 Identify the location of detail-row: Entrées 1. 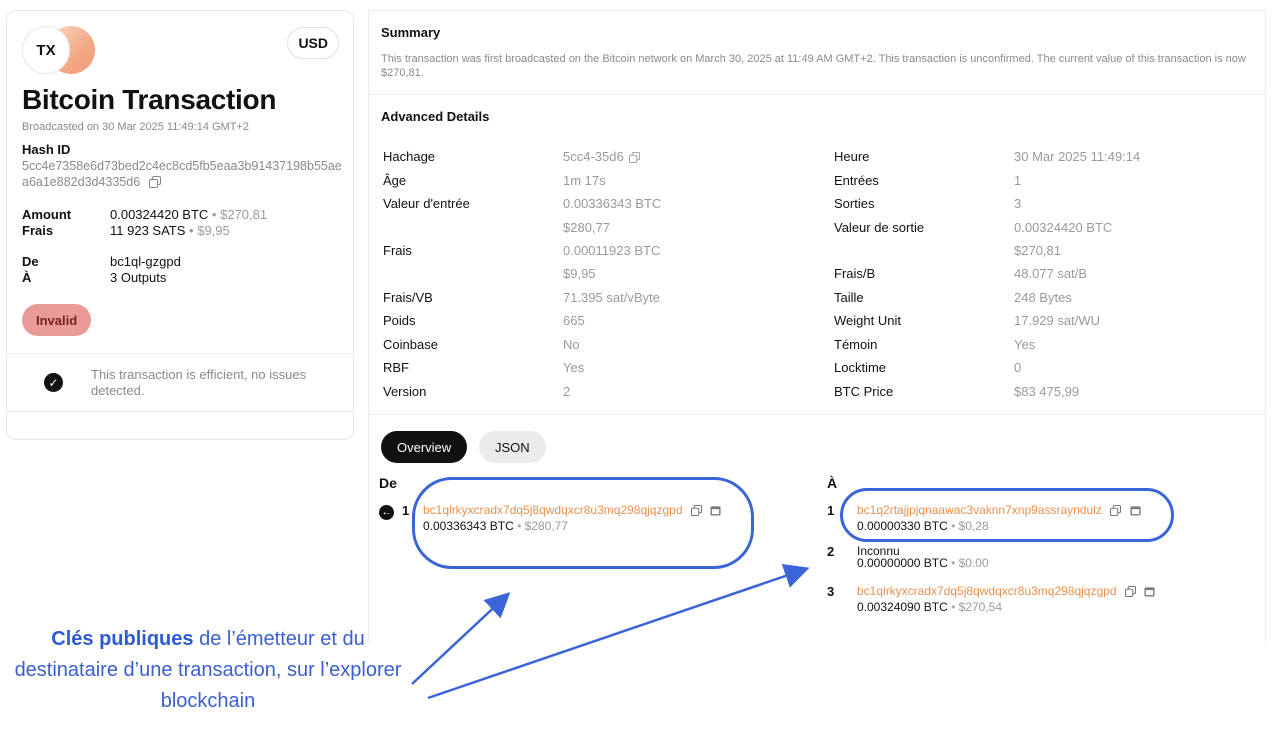
(927, 180).